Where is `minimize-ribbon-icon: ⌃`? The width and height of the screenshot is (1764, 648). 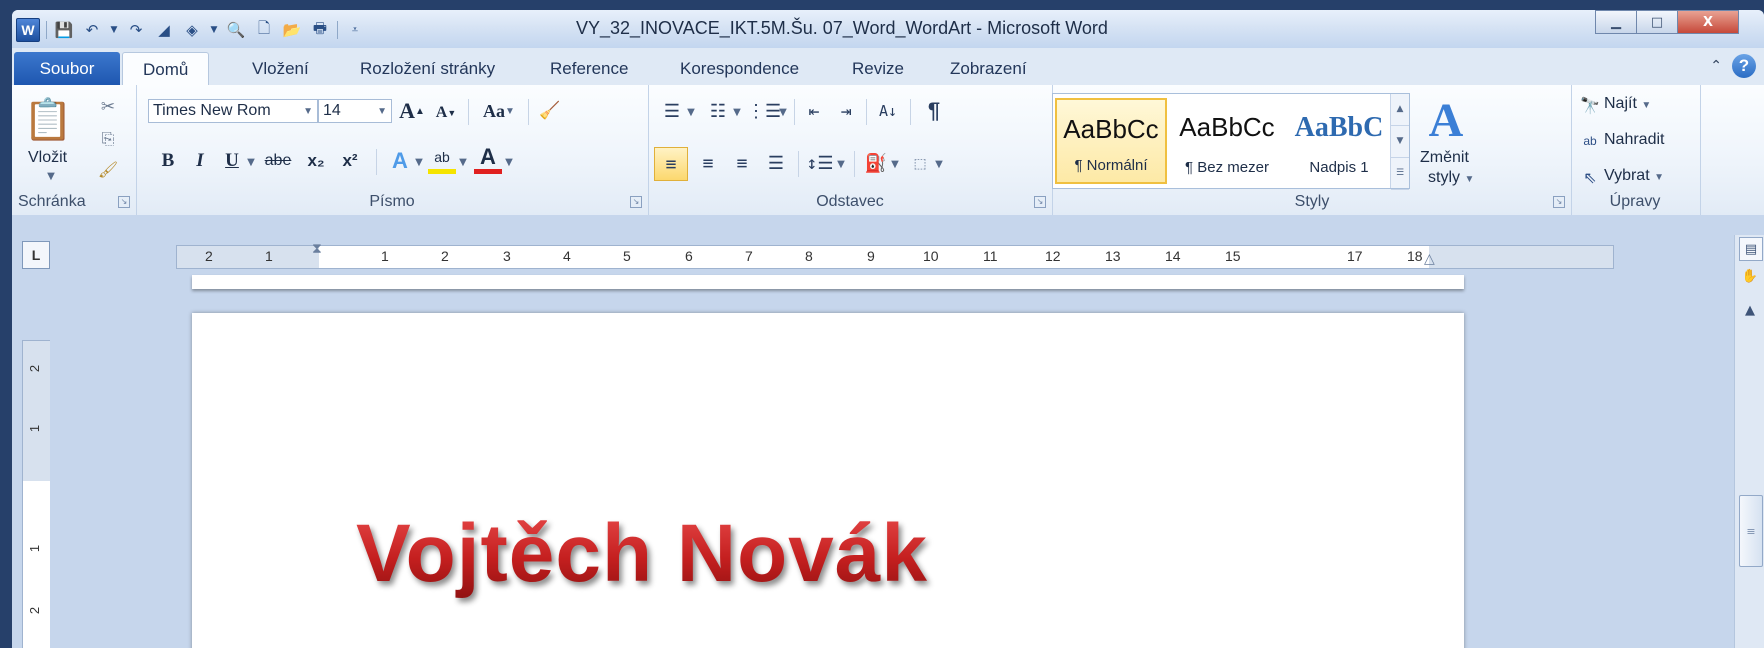
minimize-ribbon-icon: ⌃ is located at coordinates (1716, 66).